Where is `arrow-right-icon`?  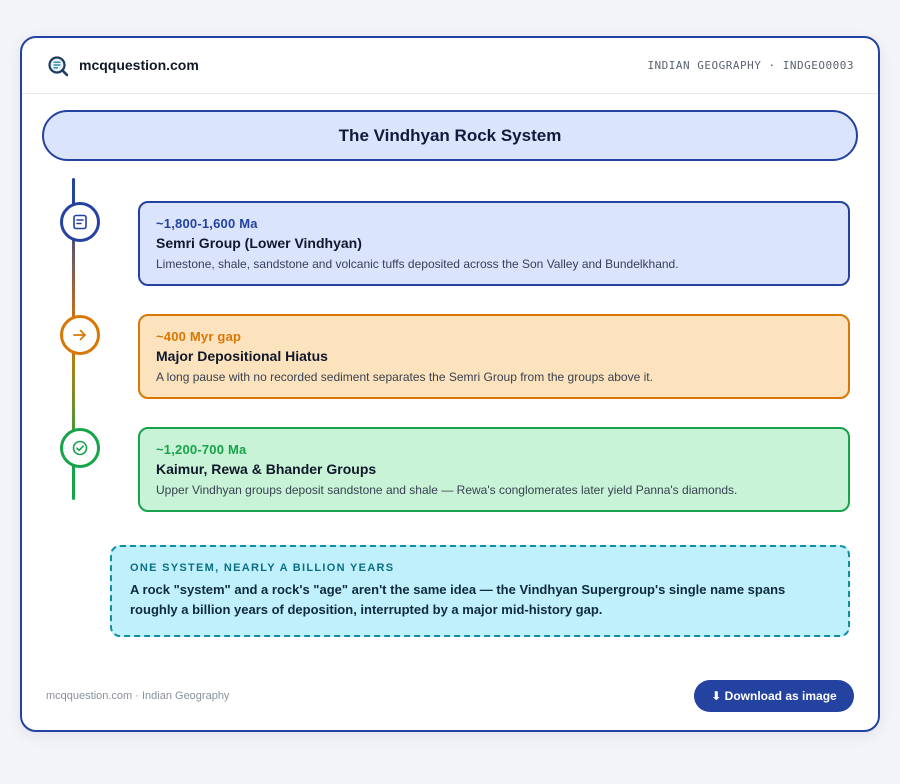 arrow-right-icon is located at coordinates (79, 335).